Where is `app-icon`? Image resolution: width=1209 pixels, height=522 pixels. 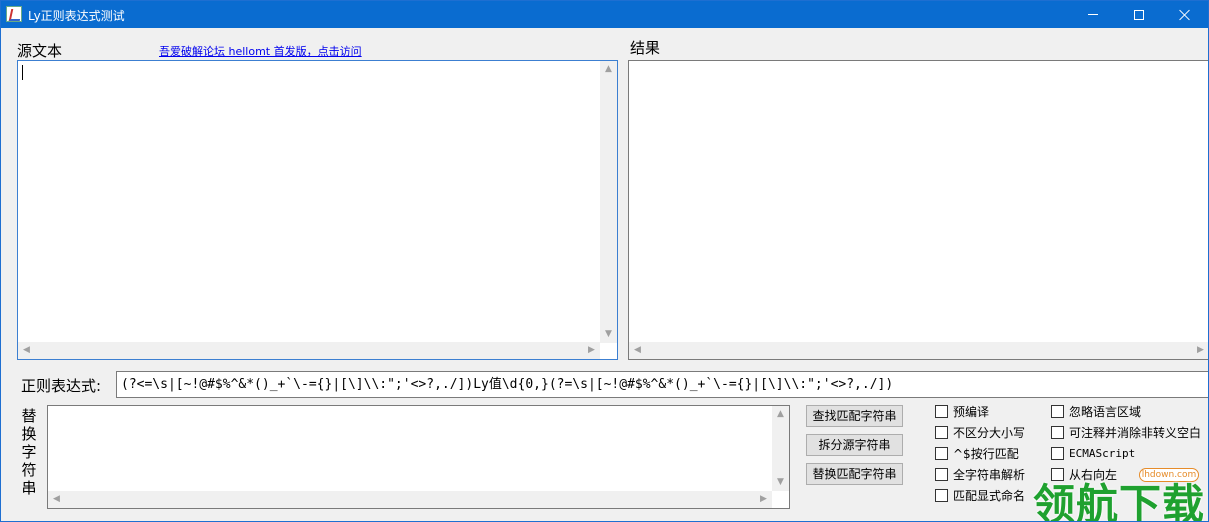
app-icon is located at coordinates (14, 14).